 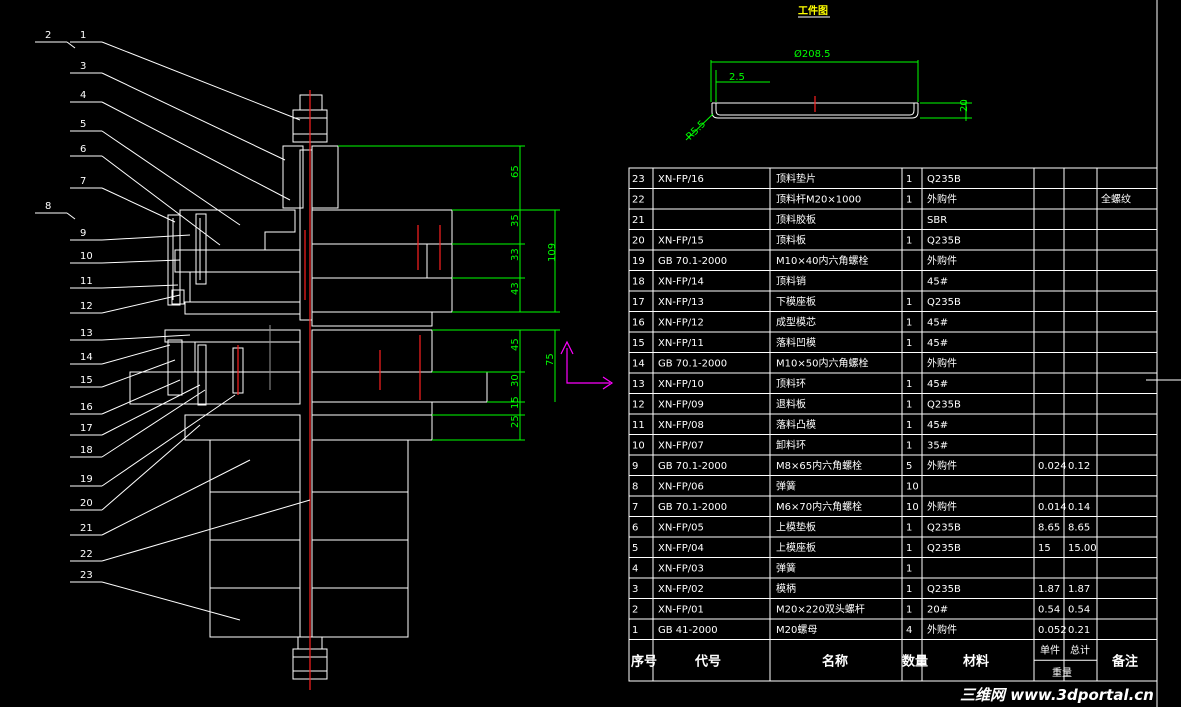 I want to click on bom-cell-total: 0.54, so click(x=1079, y=610).